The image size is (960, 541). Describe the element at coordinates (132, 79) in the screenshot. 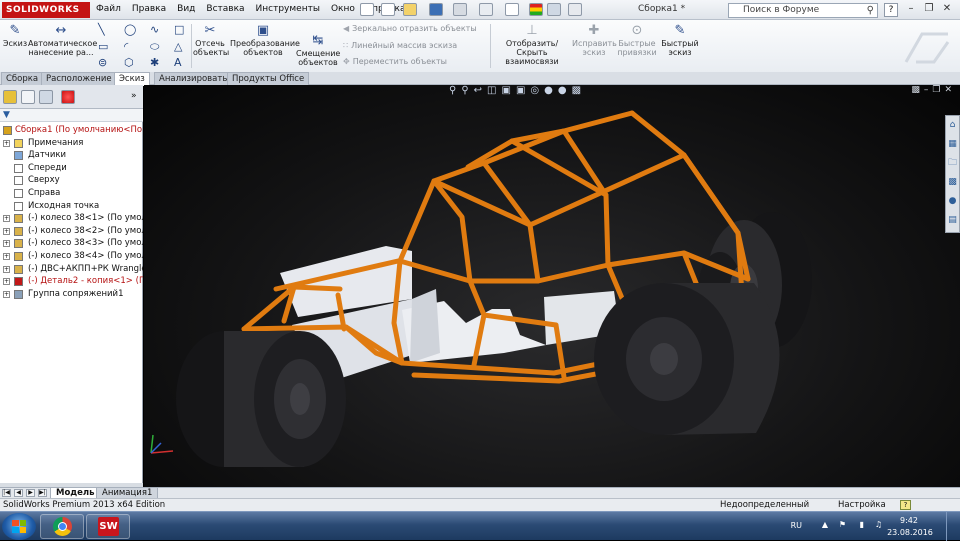

I see `tab-sketch: Эскиз` at that location.